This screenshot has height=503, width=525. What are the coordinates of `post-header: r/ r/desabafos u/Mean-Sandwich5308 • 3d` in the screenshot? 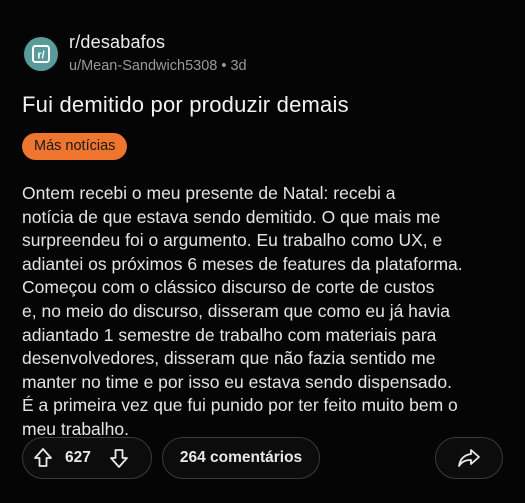 It's located at (135, 53).